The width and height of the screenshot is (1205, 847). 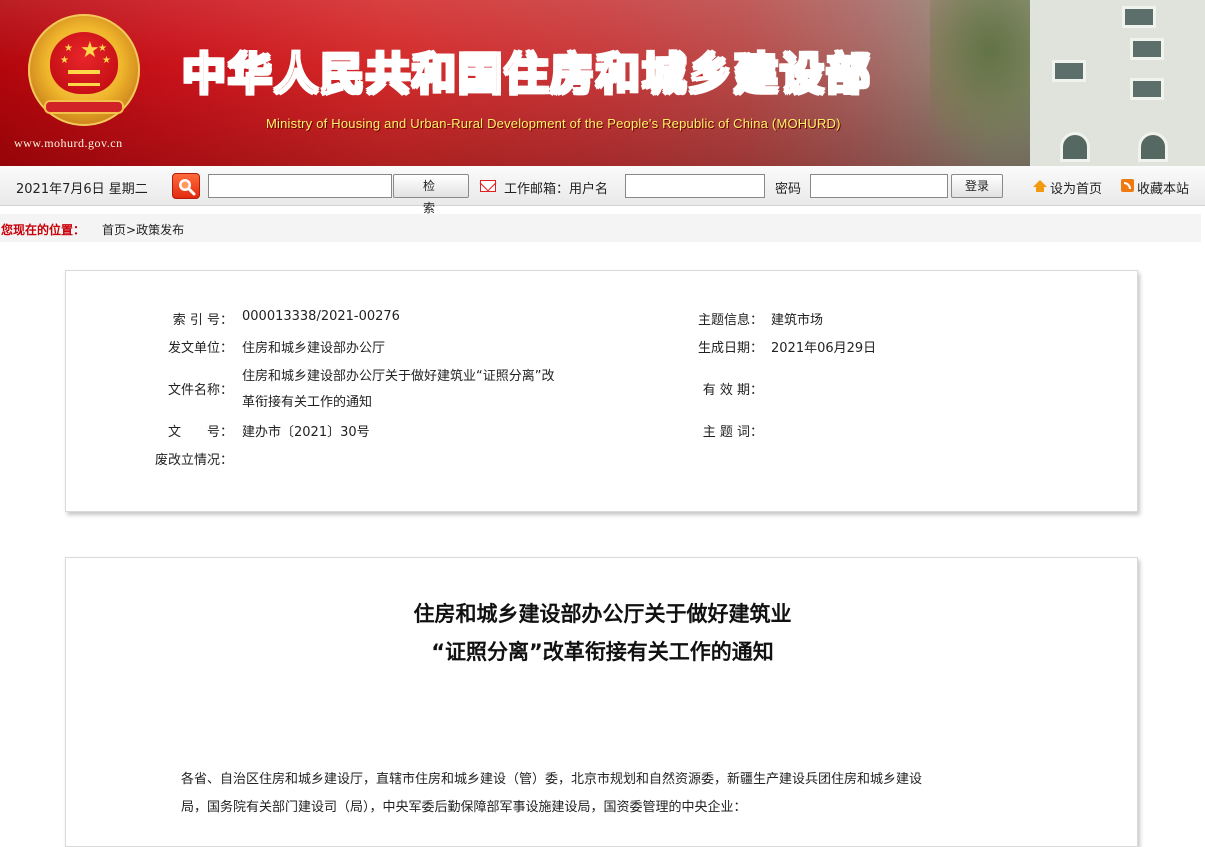 What do you see at coordinates (82, 189) in the screenshot?
I see `current-date: 2021年7月6日 星期二` at bounding box center [82, 189].